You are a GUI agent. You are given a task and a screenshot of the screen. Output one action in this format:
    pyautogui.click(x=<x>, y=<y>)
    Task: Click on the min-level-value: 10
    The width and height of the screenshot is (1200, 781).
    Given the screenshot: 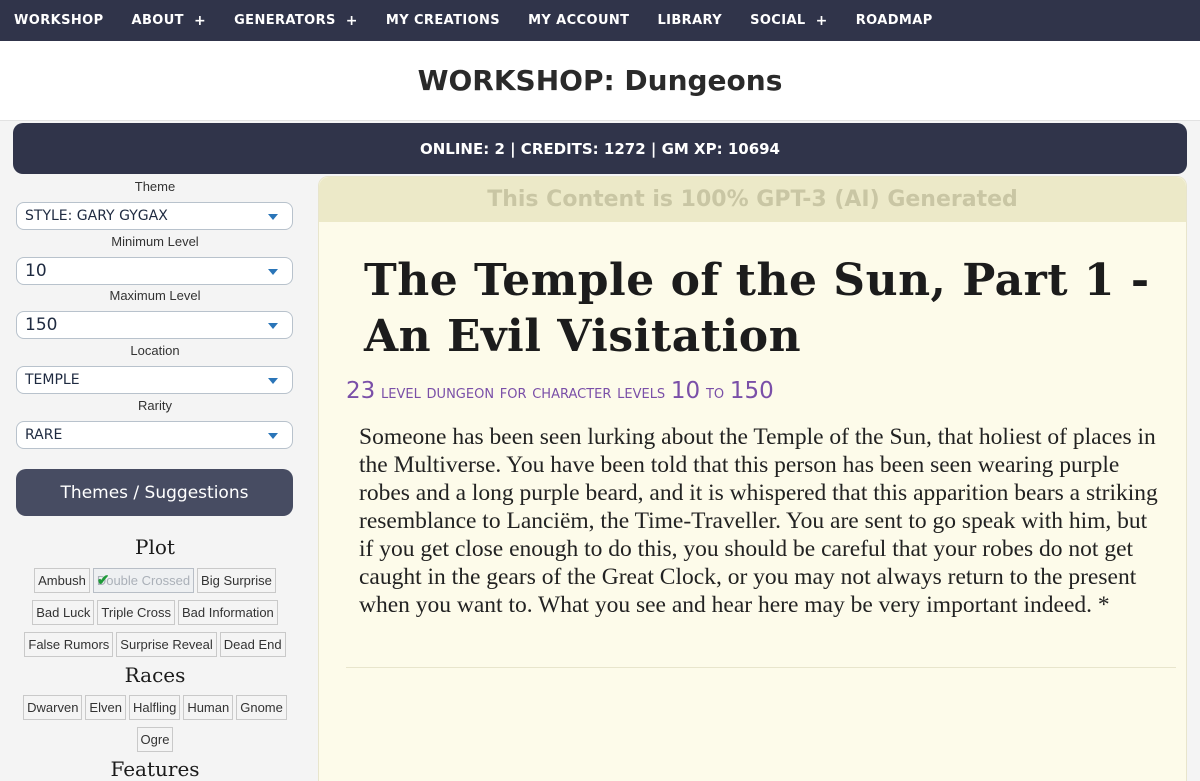 What is the action you would take?
    pyautogui.click(x=36, y=271)
    